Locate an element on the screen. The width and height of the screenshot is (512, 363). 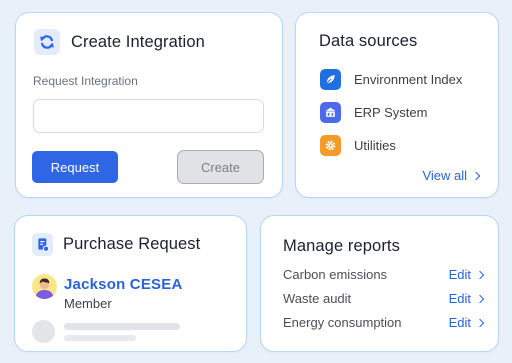
view-all-link: View all is located at coordinates (451, 175).